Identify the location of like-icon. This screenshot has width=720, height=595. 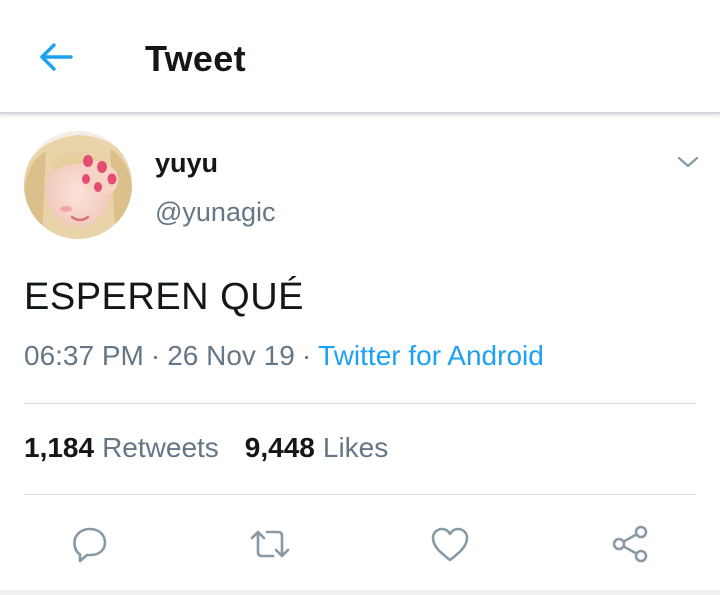
(450, 544).